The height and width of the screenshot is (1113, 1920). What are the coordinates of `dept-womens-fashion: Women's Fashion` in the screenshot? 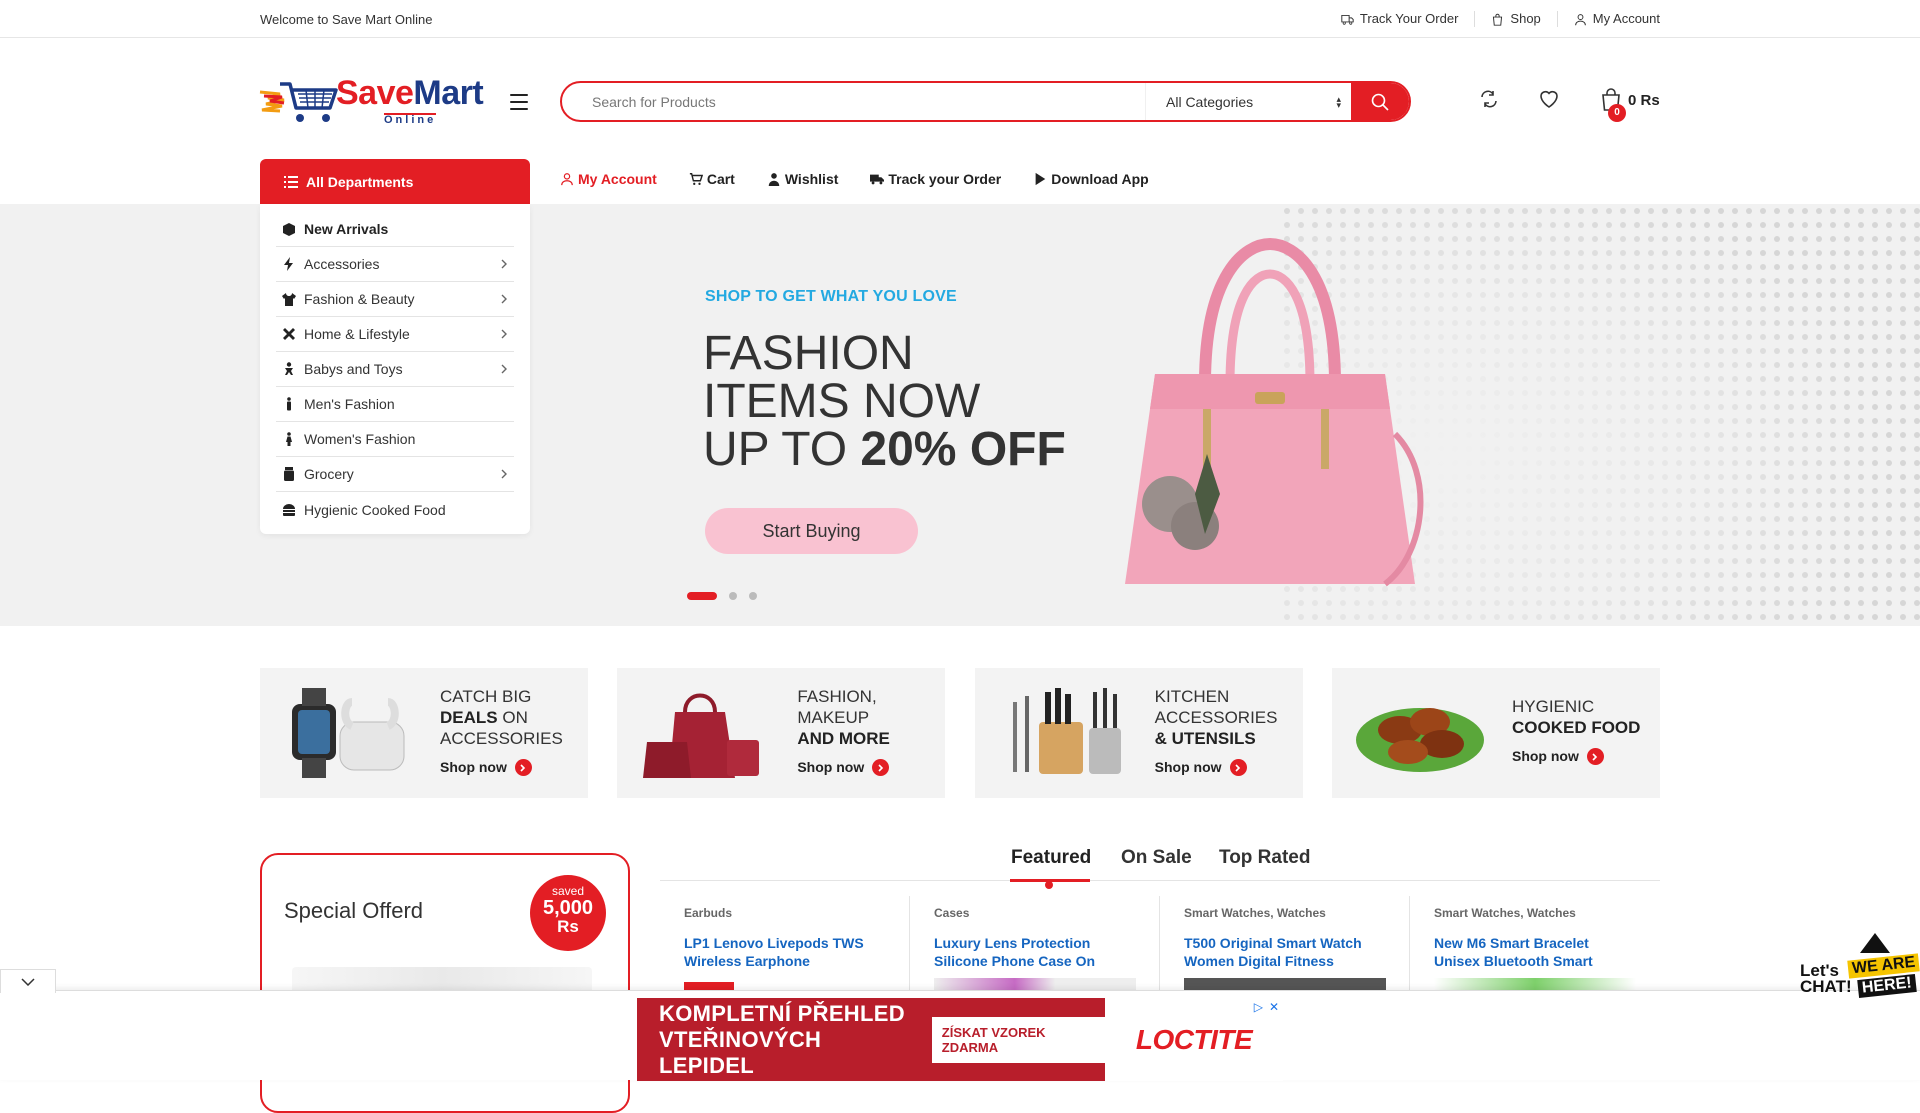 It's located at (395, 439).